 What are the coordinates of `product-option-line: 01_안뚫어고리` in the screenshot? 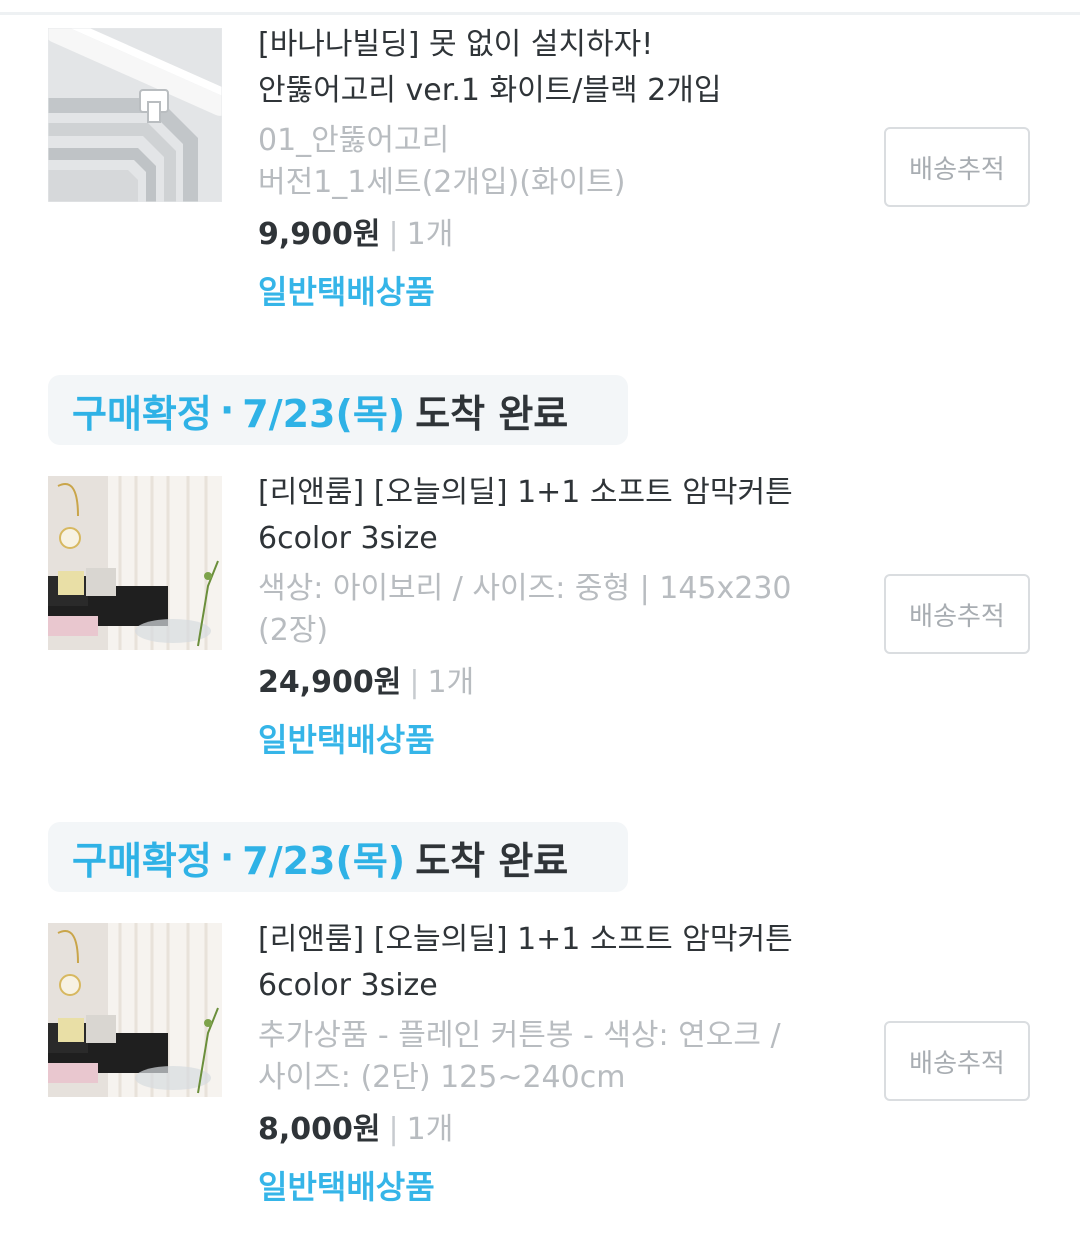 It's located at (354, 140).